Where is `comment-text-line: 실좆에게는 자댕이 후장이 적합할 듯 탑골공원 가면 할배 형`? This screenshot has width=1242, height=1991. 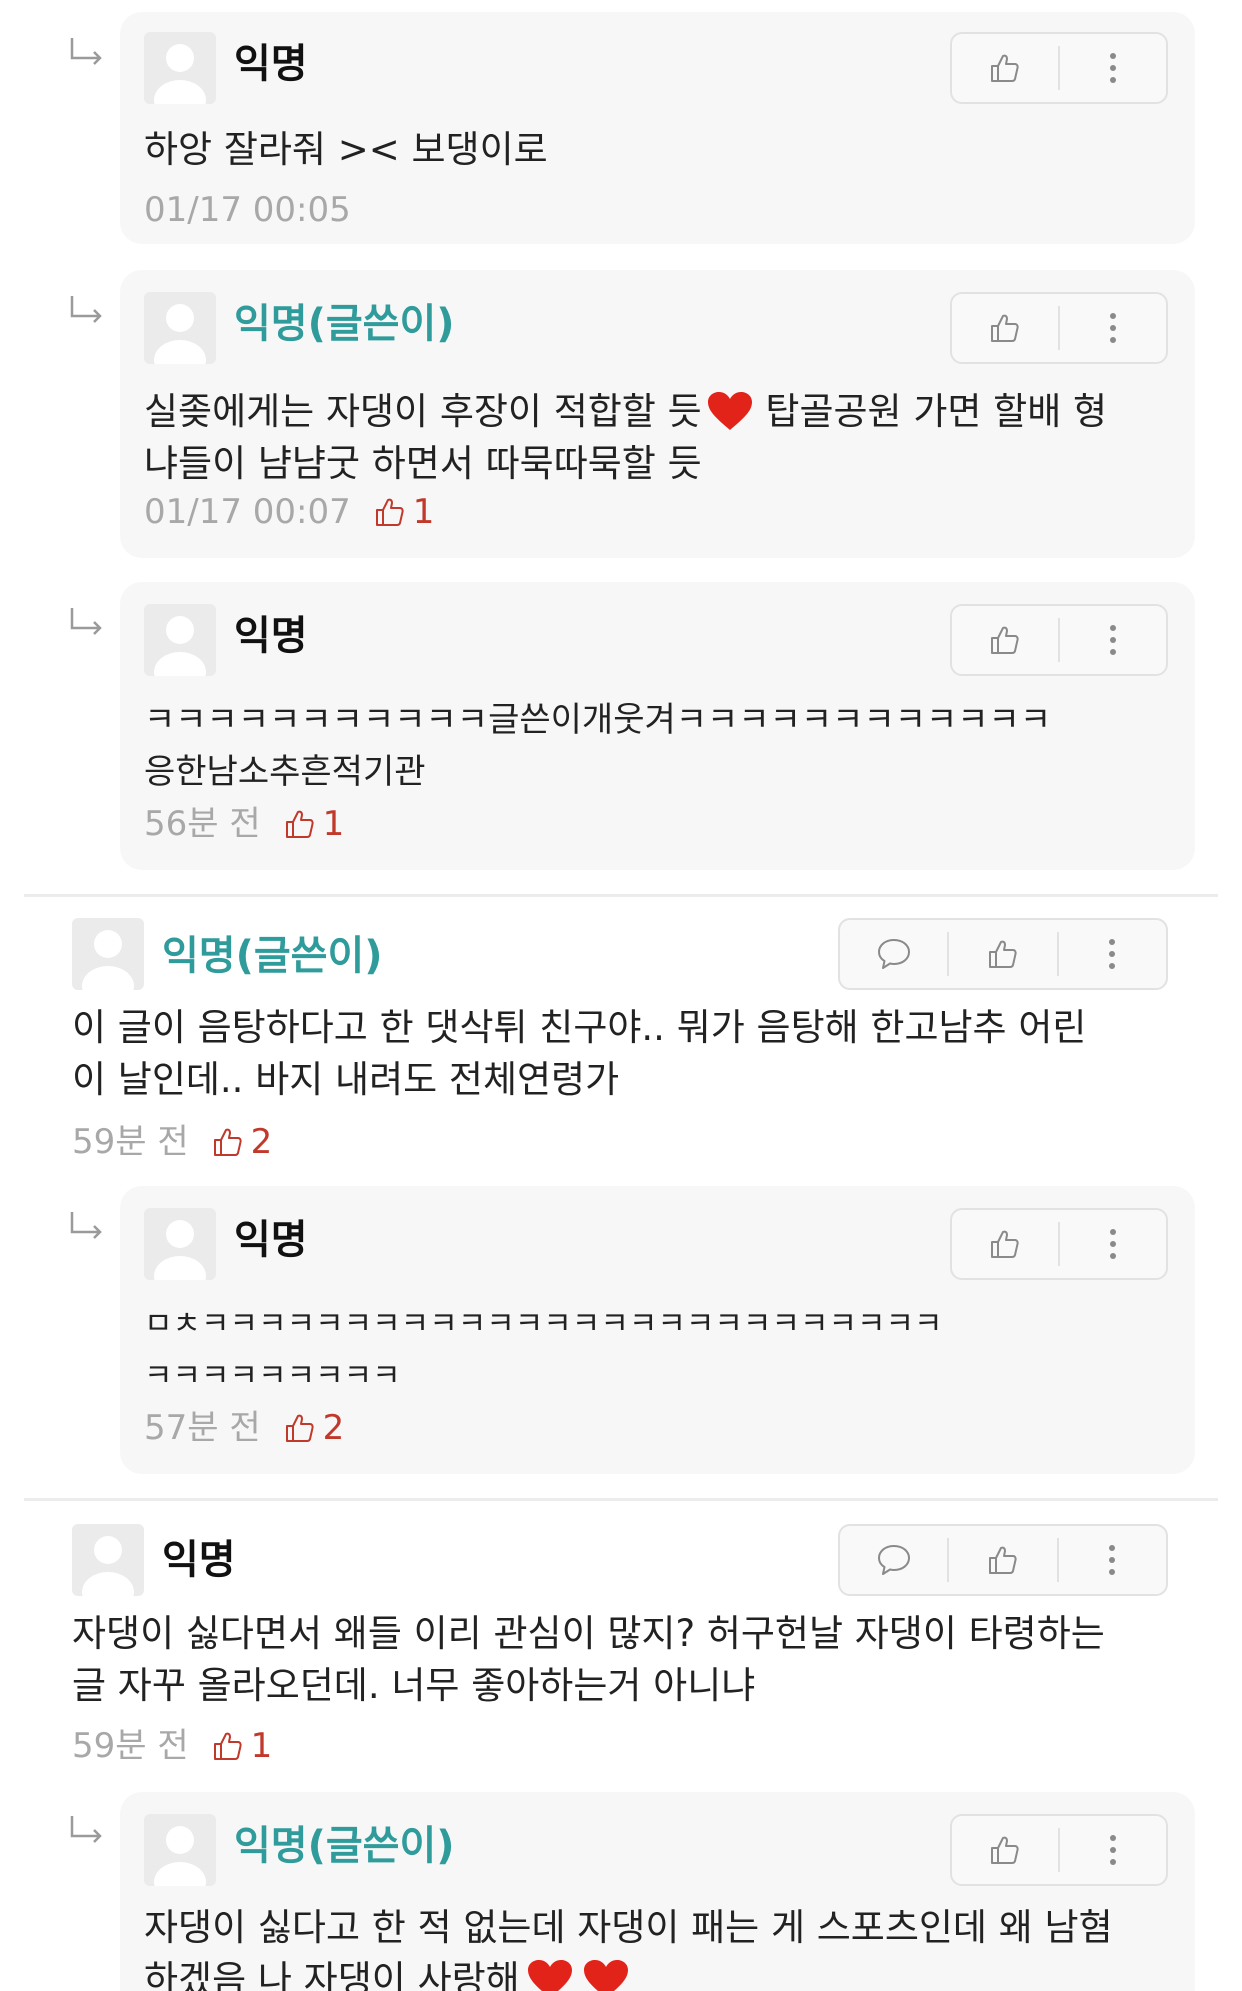 comment-text-line: 실좆에게는 자댕이 후장이 적합할 듯 탑골공원 가면 할배 형 is located at coordinates (625, 412).